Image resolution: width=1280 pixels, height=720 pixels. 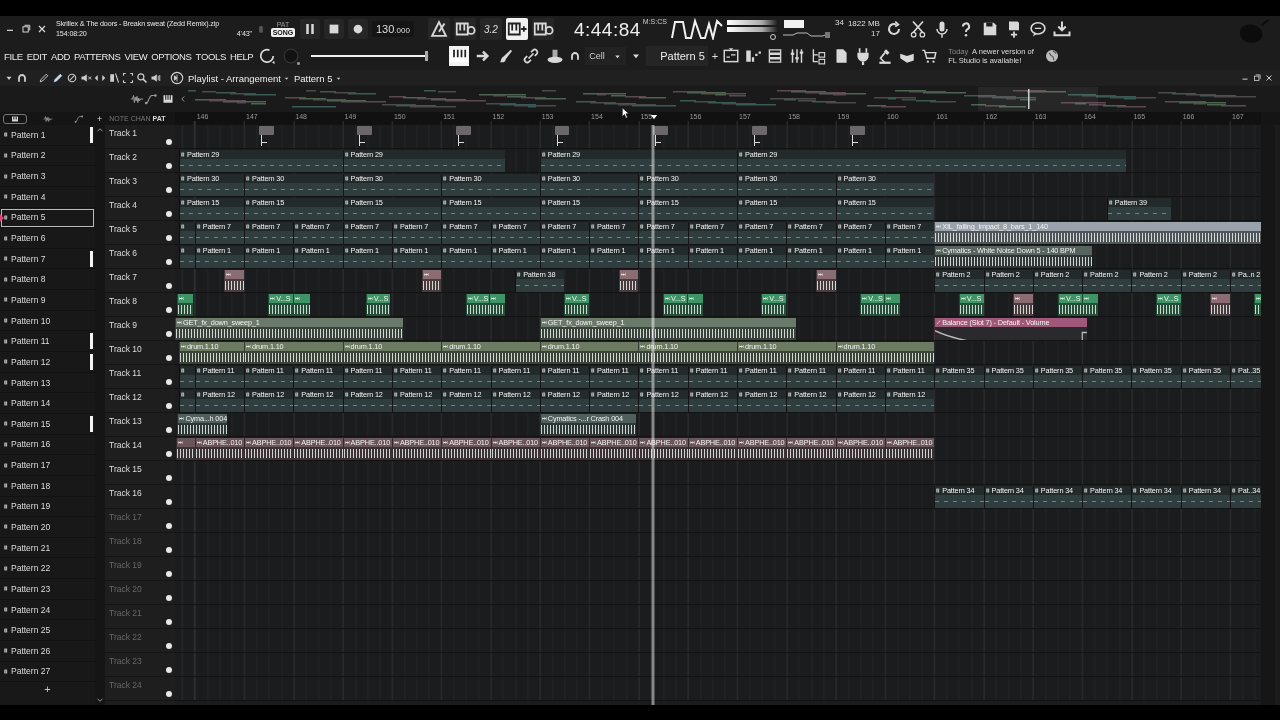 What do you see at coordinates (97, 56) in the screenshot?
I see `menu-item: PATTERNS` at bounding box center [97, 56].